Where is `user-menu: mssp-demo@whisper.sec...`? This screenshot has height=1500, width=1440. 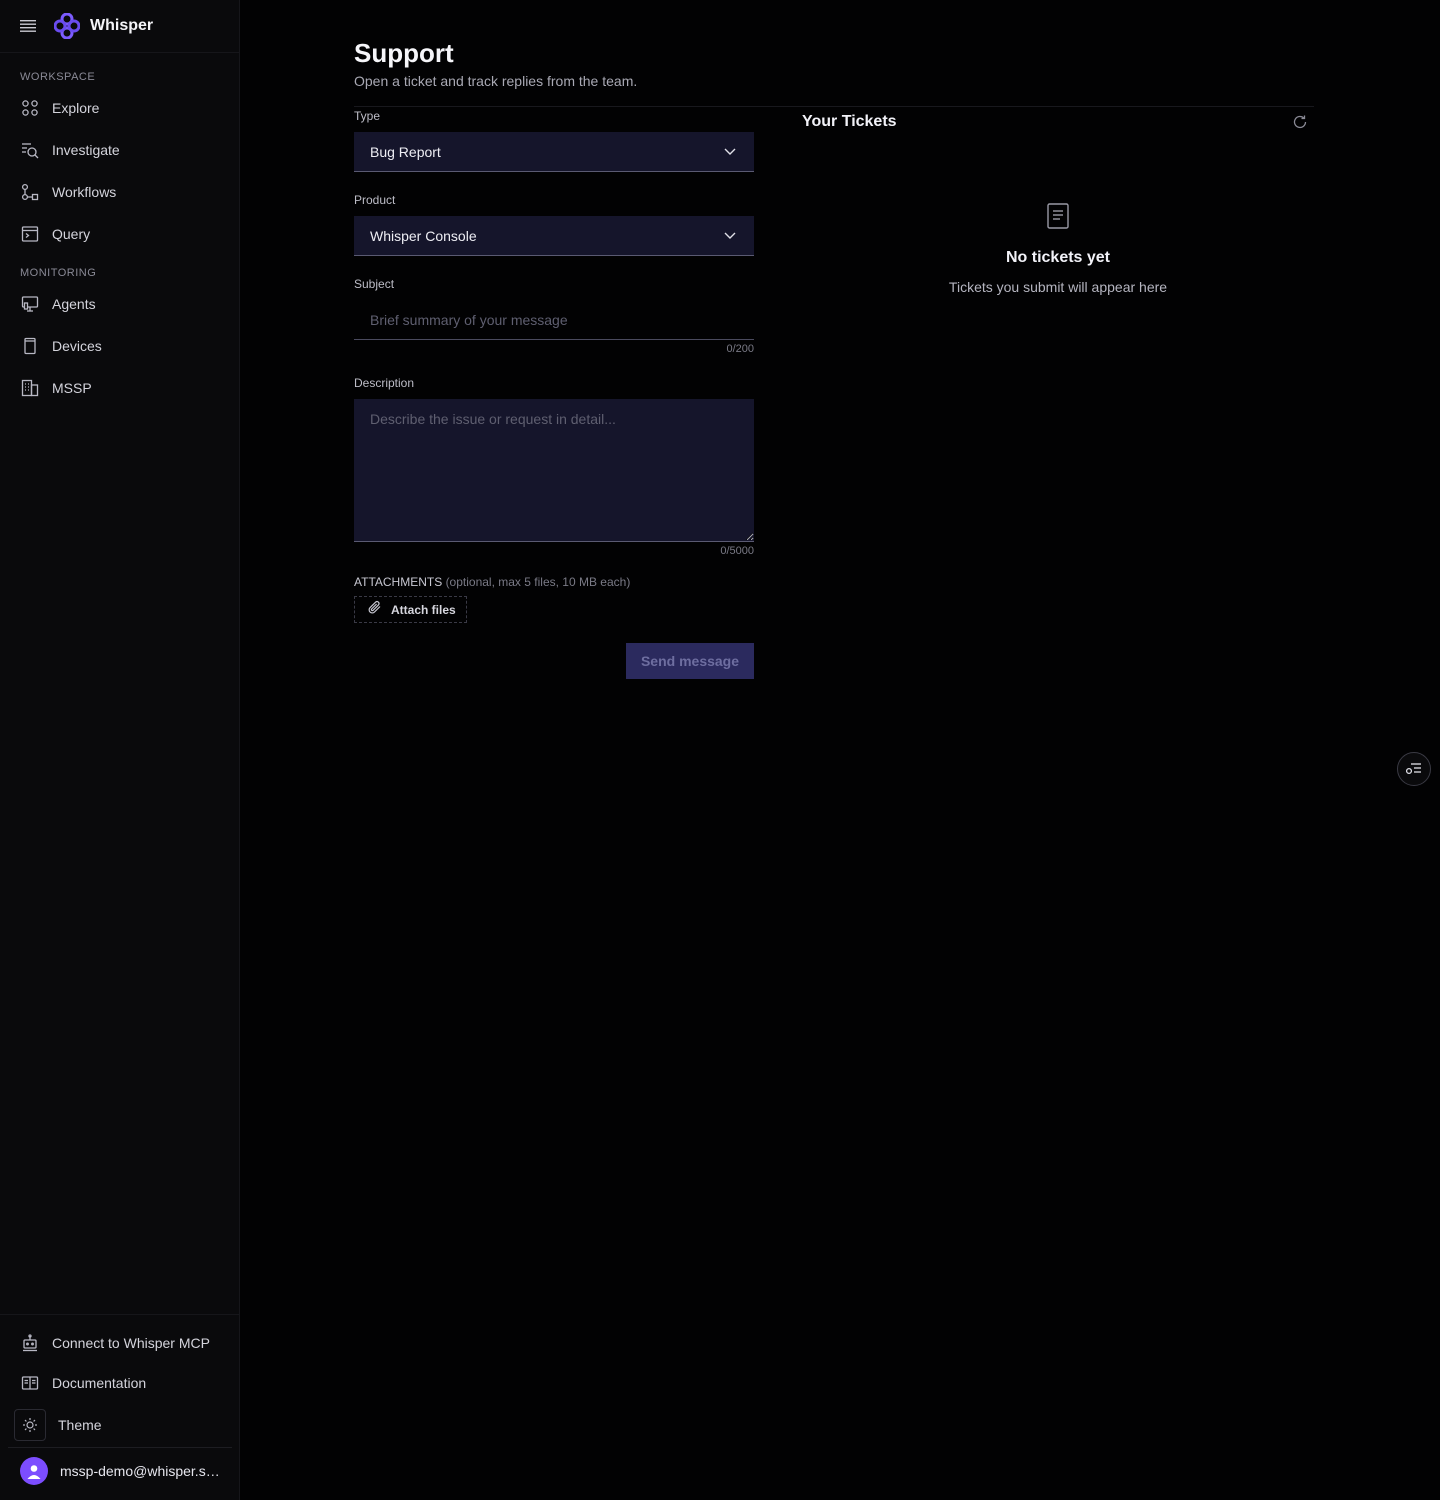
user-menu: mssp-demo@whisper.sec... is located at coordinates (120, 1470).